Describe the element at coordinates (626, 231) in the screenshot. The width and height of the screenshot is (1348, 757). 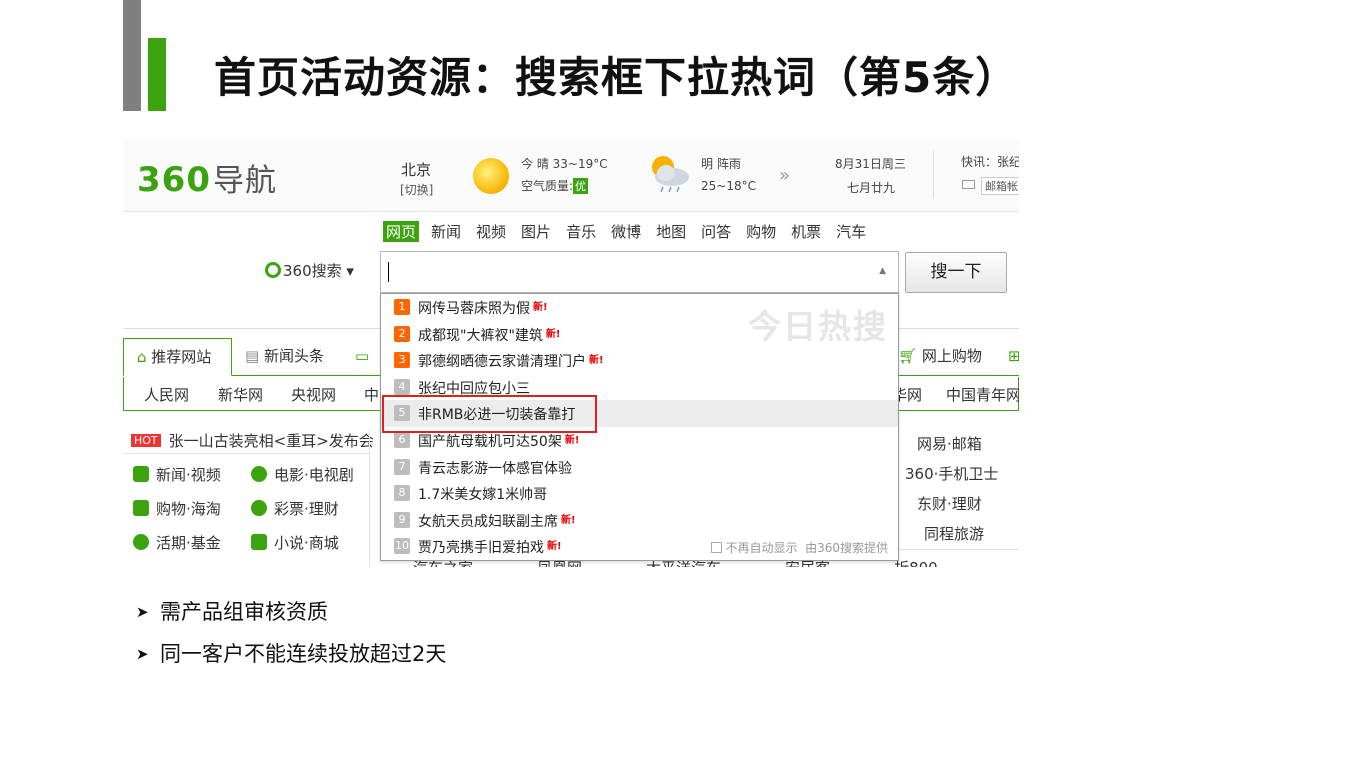
I see `search-tab-weibo: 微博` at that location.